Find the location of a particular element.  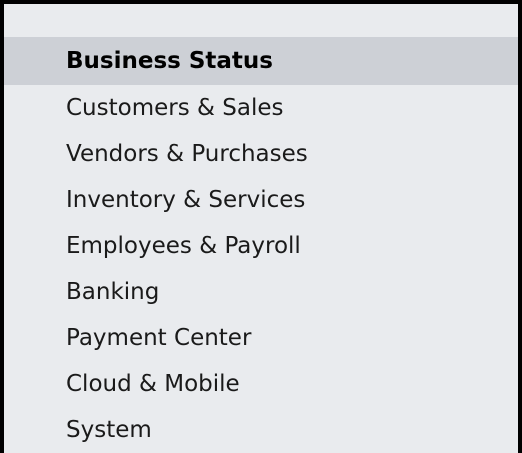

nav-item-customers-sales: Customers & Sales is located at coordinates (261, 108).